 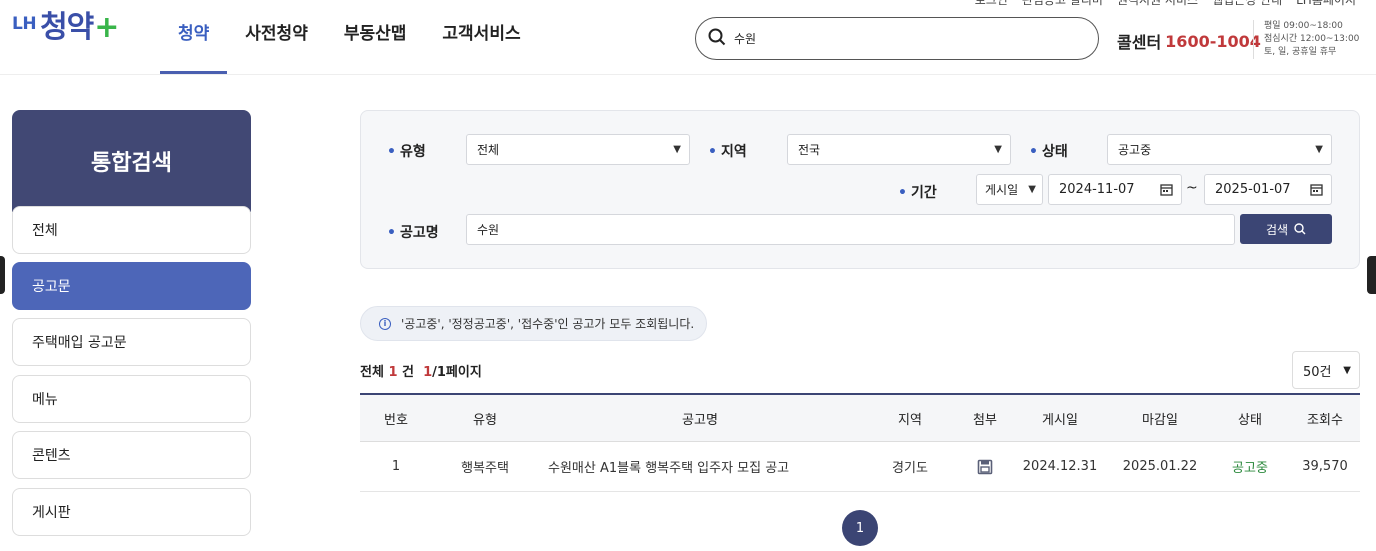 What do you see at coordinates (385, 323) in the screenshot?
I see `info-icon: i` at bounding box center [385, 323].